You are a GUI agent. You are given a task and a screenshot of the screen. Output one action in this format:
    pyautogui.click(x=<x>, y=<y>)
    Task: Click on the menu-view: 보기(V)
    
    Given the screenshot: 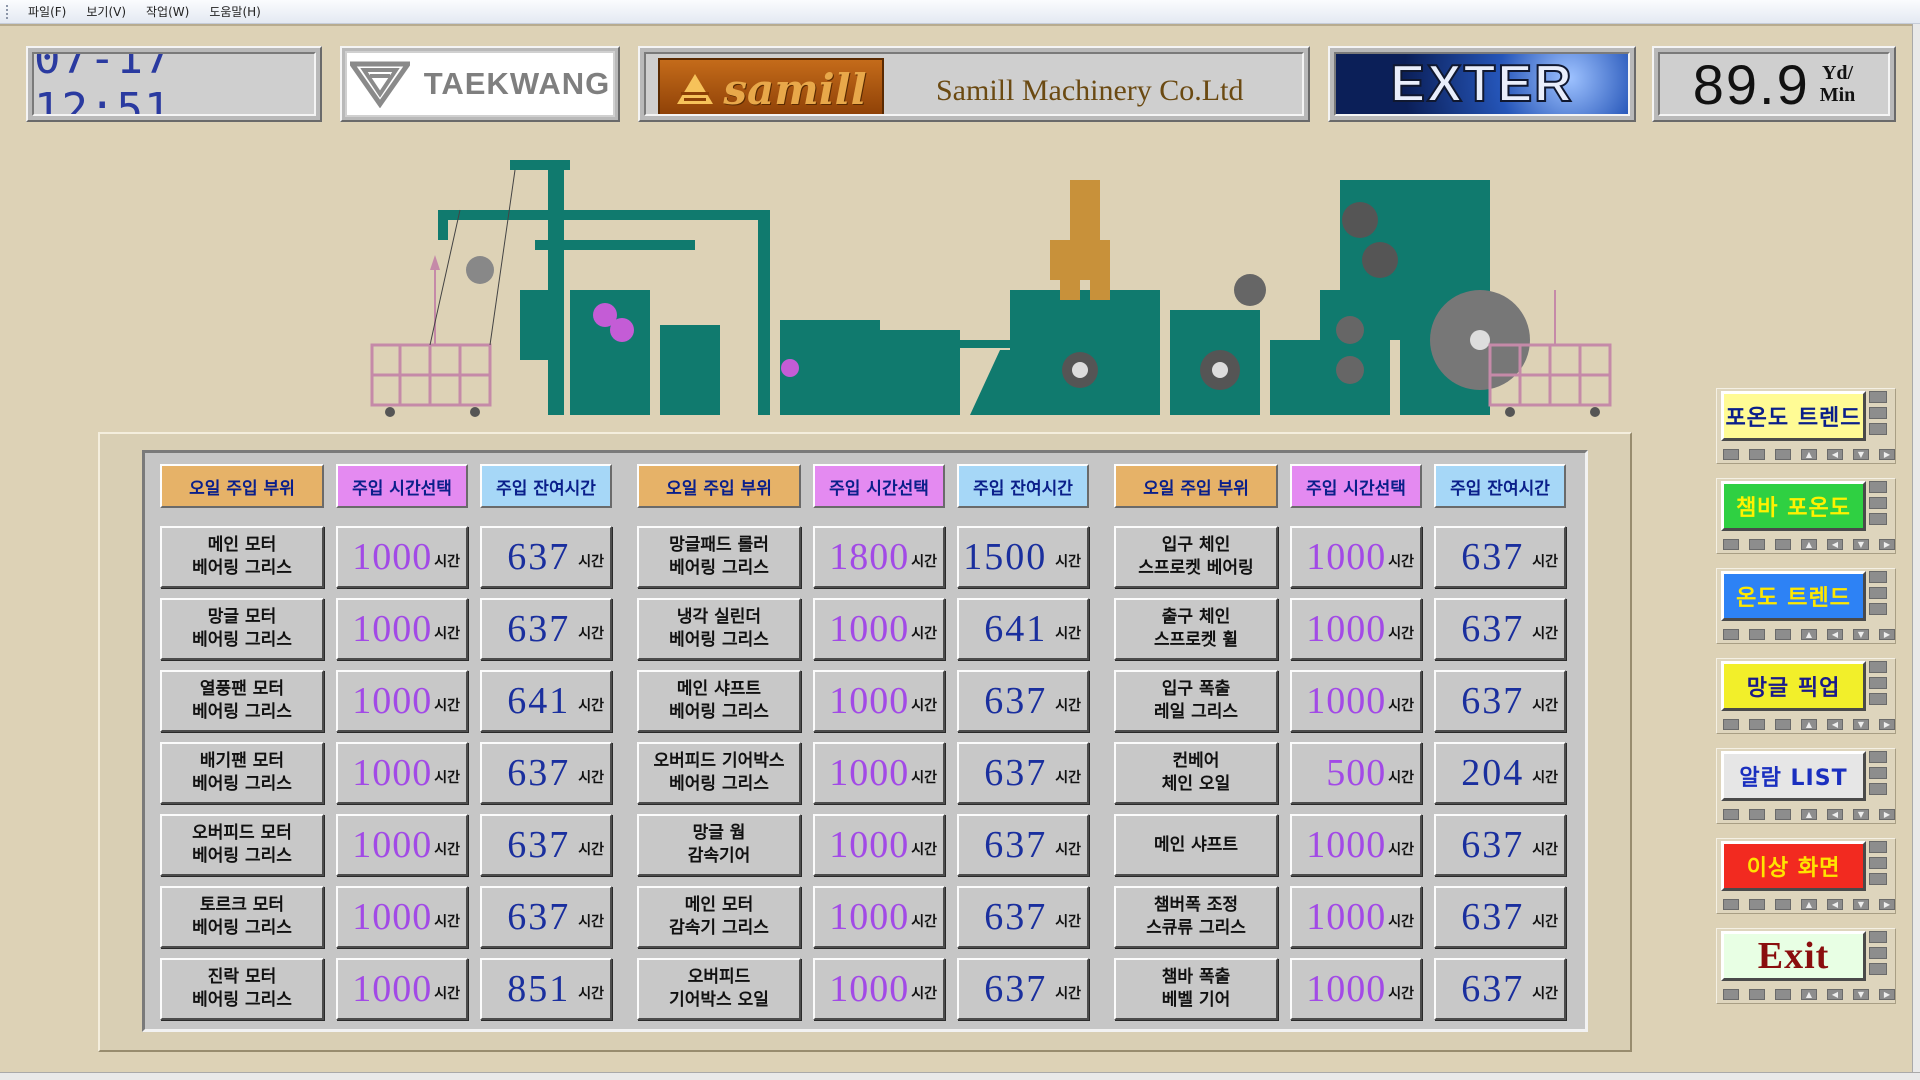 What is the action you would take?
    pyautogui.click(x=106, y=11)
    